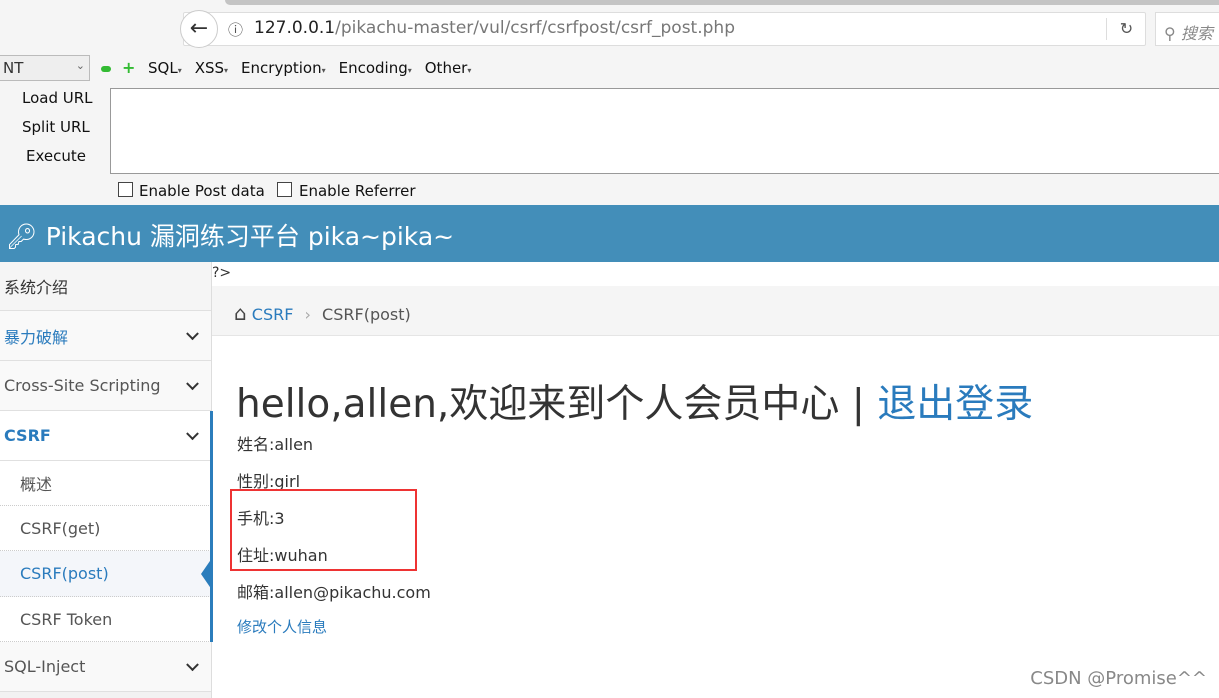 The image size is (1219, 698). What do you see at coordinates (202, 191) in the screenshot?
I see `enable-post-label: Enable Post data` at bounding box center [202, 191].